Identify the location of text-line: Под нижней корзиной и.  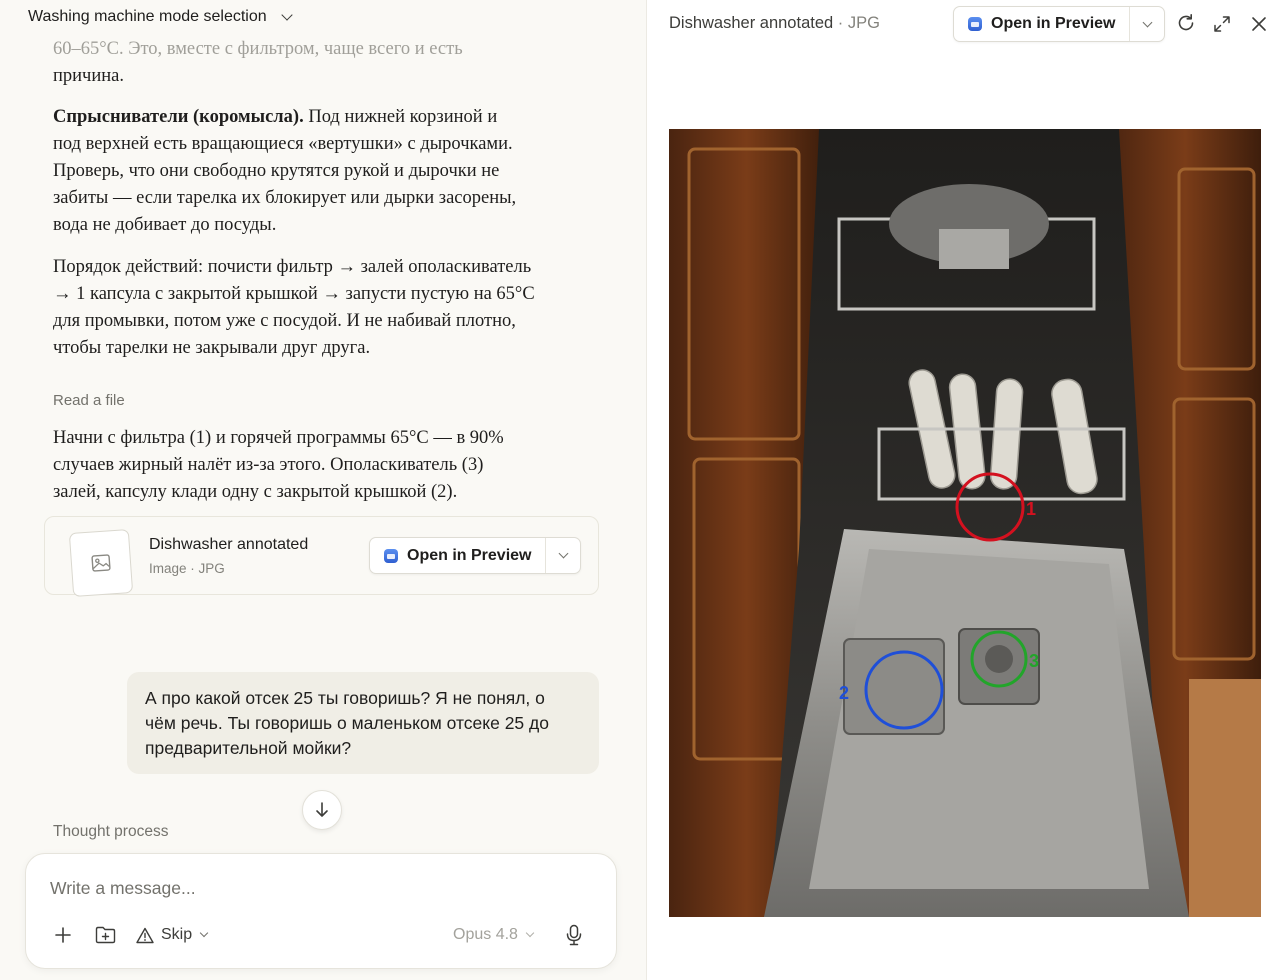
(400, 117).